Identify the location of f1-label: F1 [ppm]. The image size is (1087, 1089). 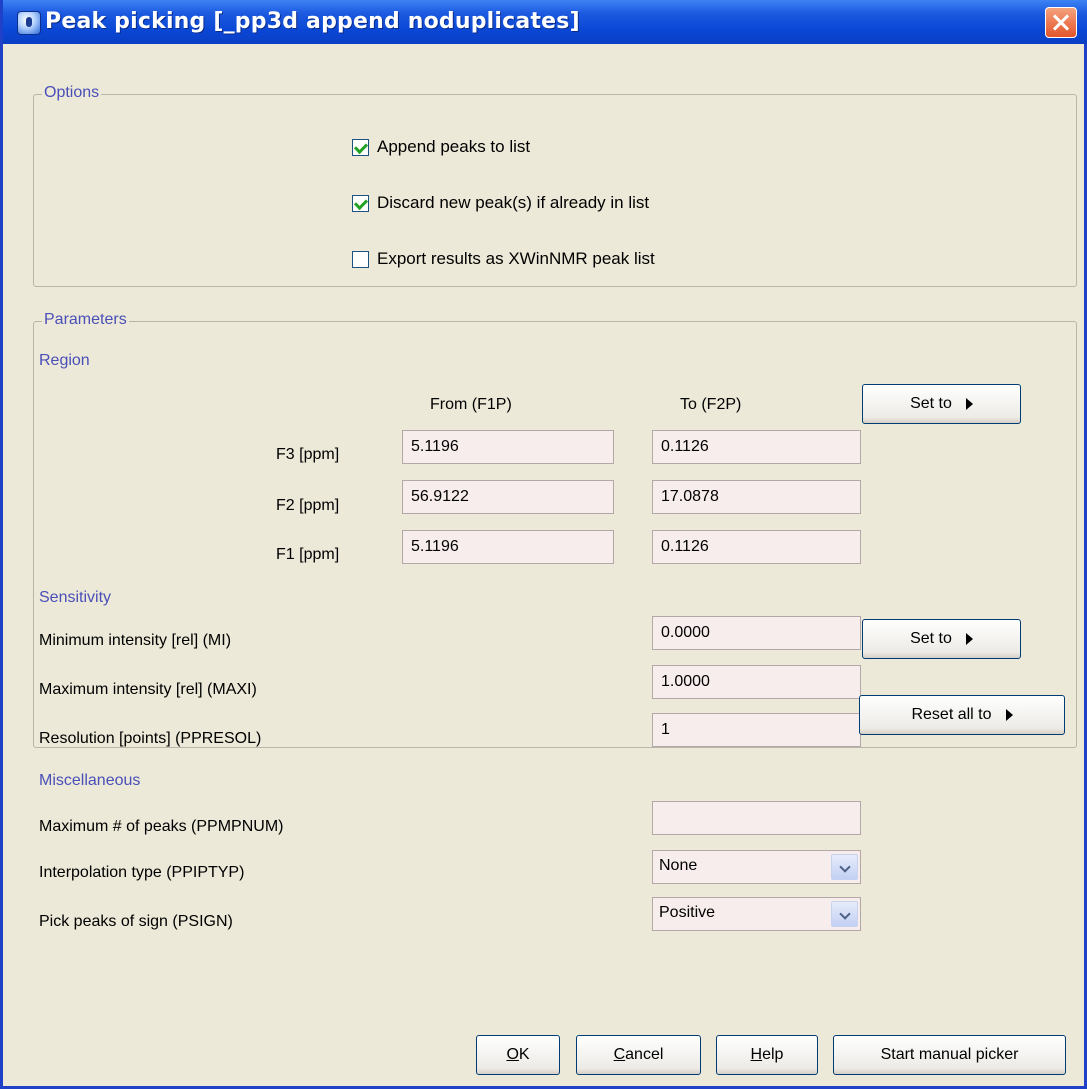
(308, 554).